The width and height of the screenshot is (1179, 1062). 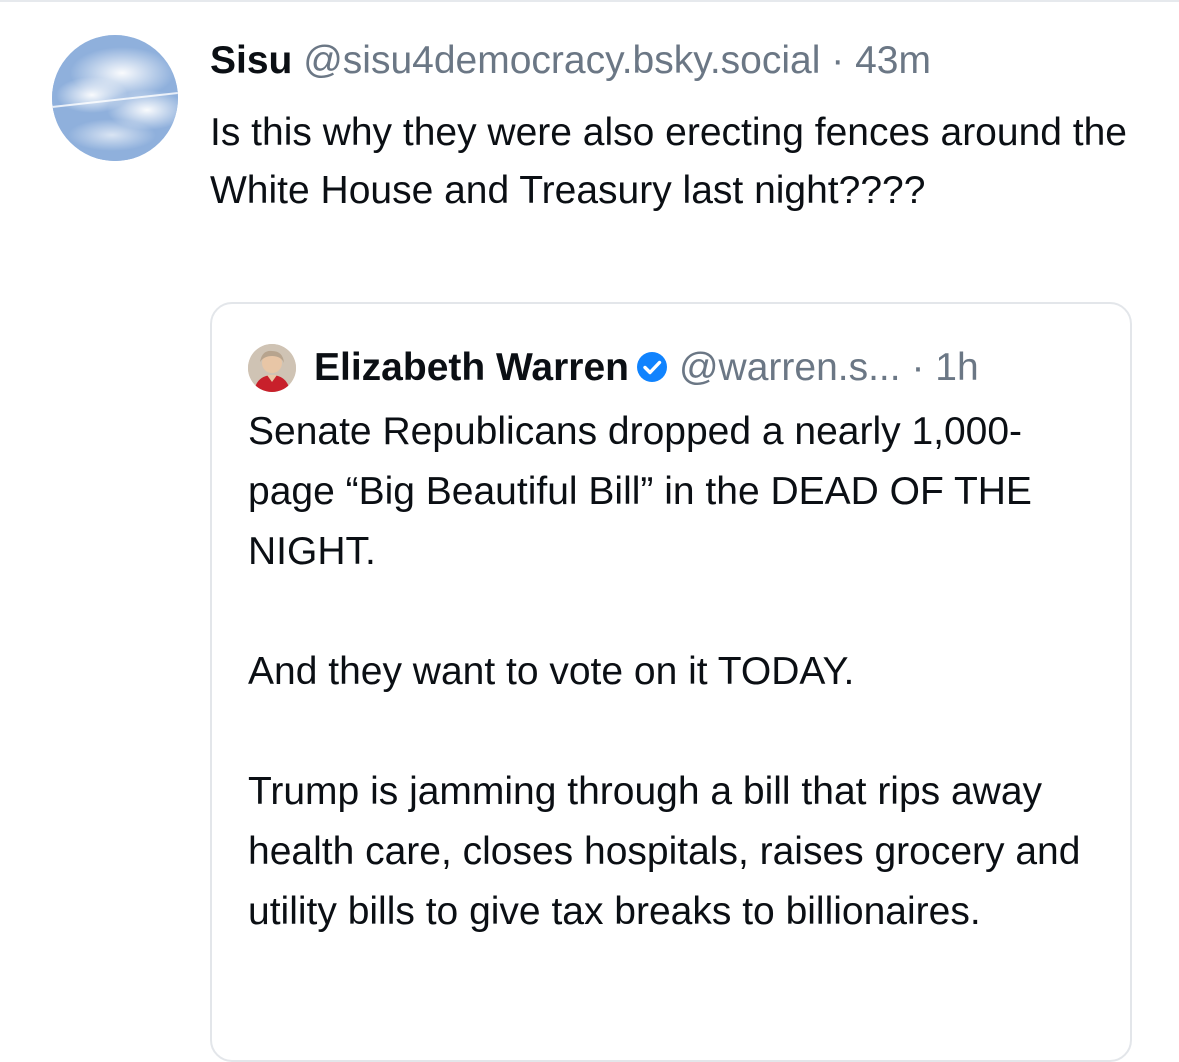 I want to click on author-avatar, so click(x=115, y=98).